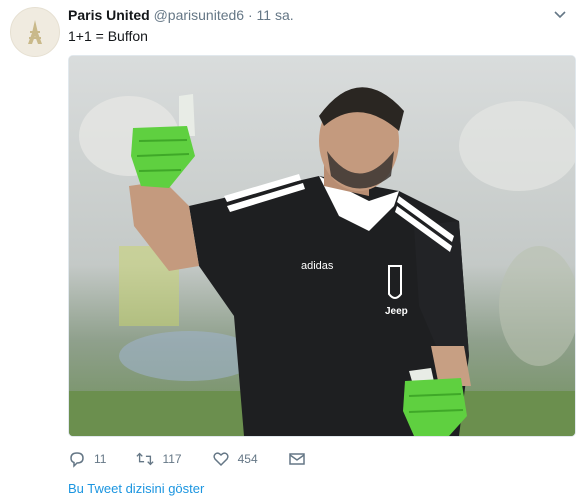 The image size is (579, 500). I want to click on reply-icon, so click(77, 459).